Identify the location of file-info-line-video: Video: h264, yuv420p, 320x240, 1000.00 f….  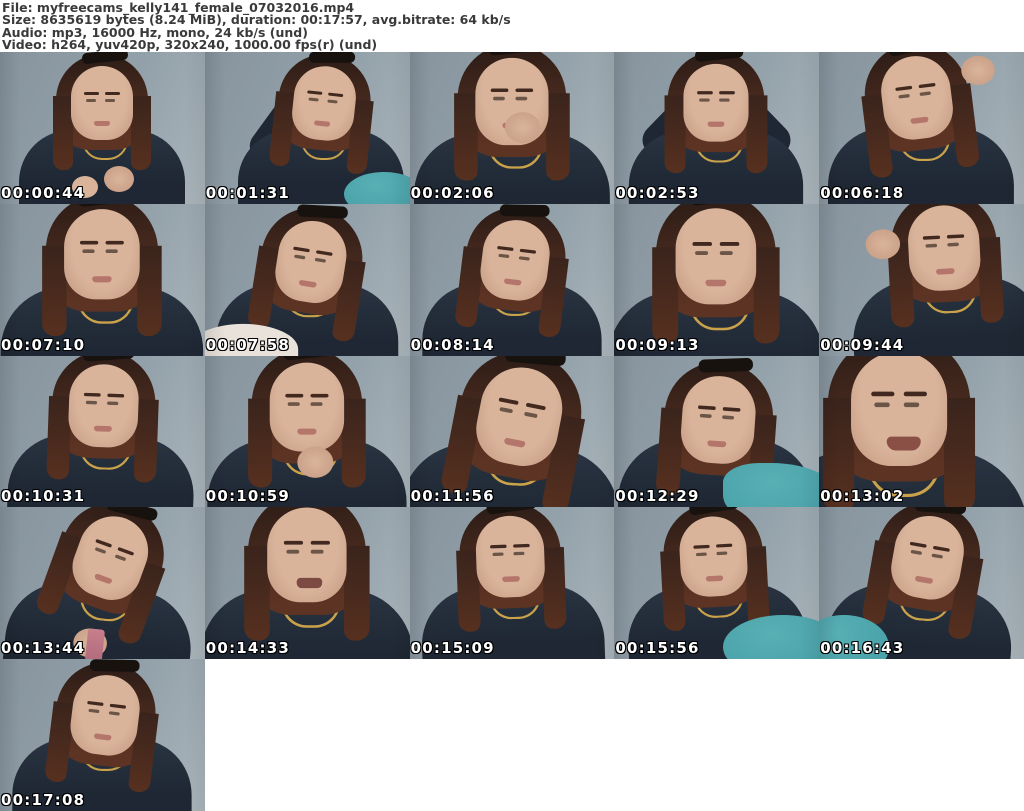
(190, 44).